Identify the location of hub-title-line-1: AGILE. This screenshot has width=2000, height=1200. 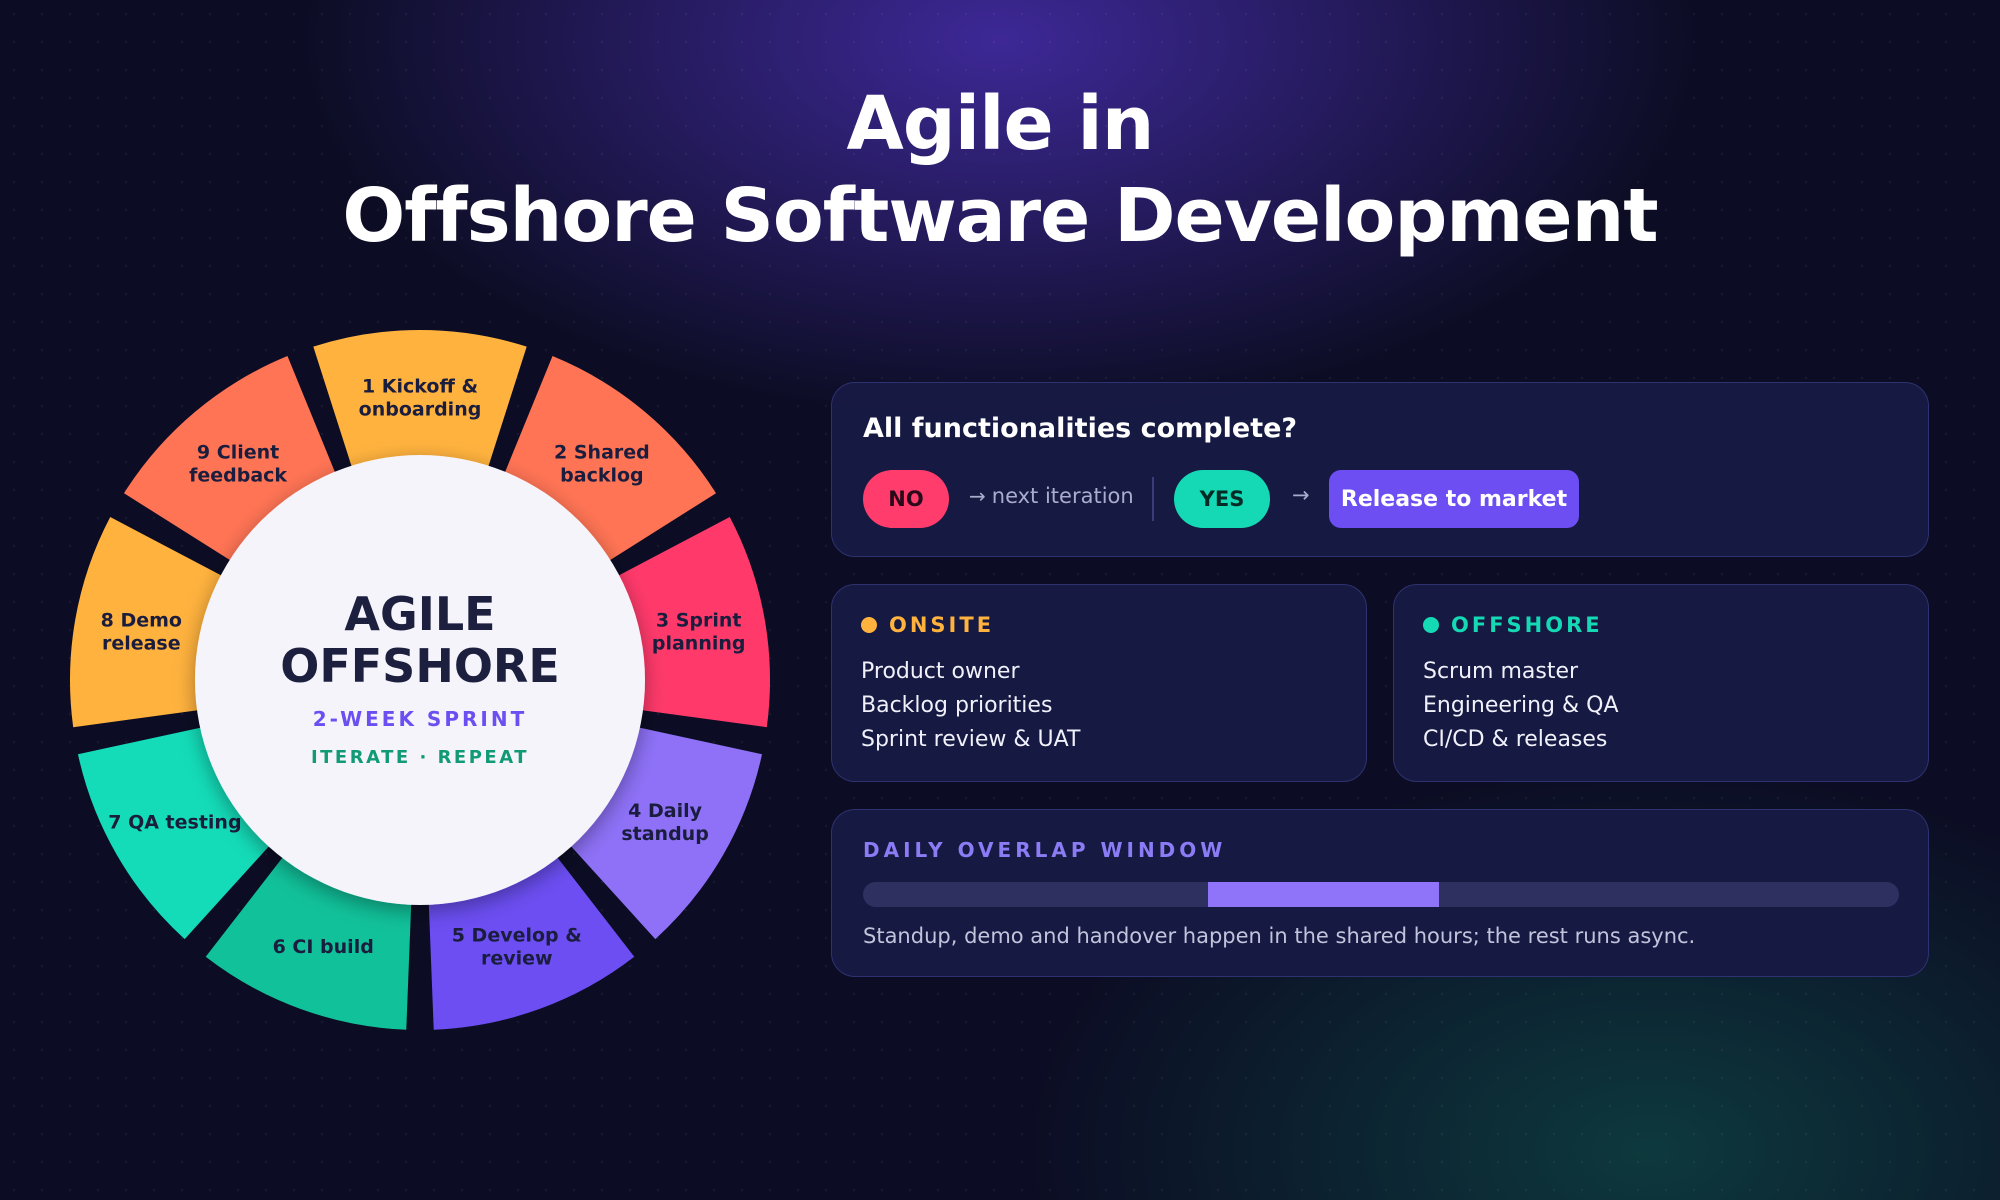
(419, 614).